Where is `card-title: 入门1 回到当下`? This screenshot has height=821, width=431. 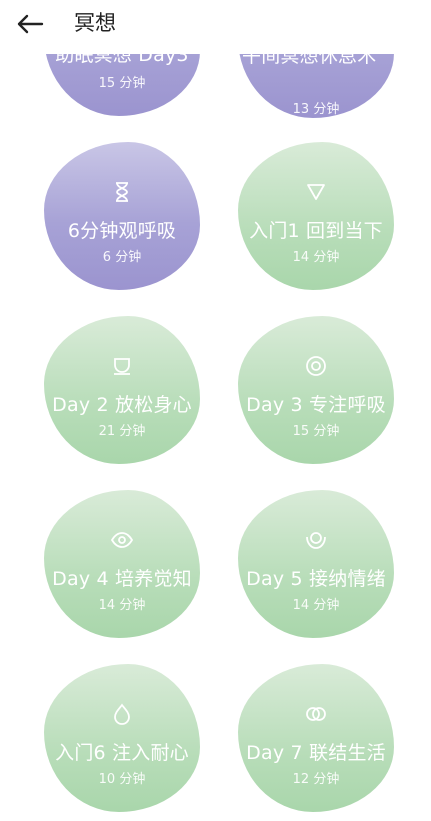 card-title: 入门1 回到当下 is located at coordinates (316, 231).